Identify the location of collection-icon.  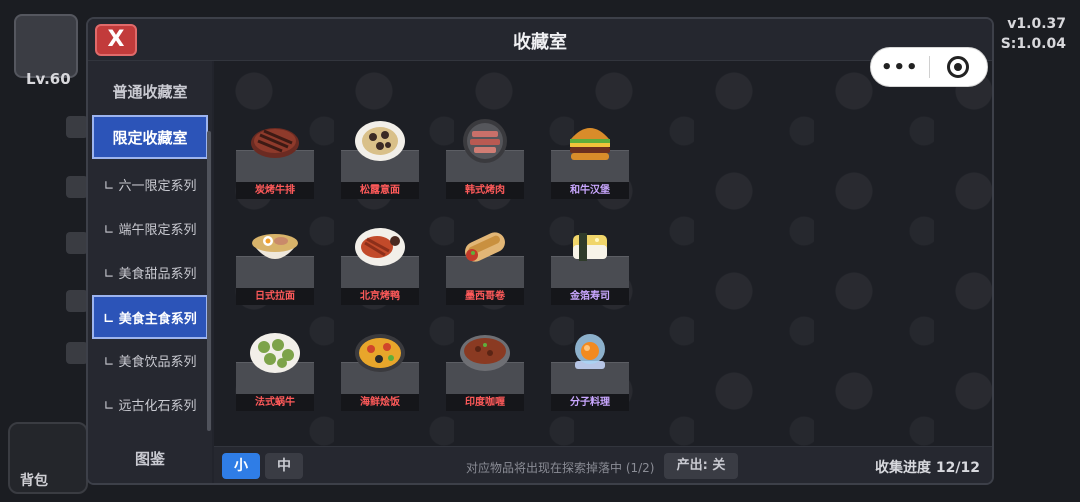
(77, 353).